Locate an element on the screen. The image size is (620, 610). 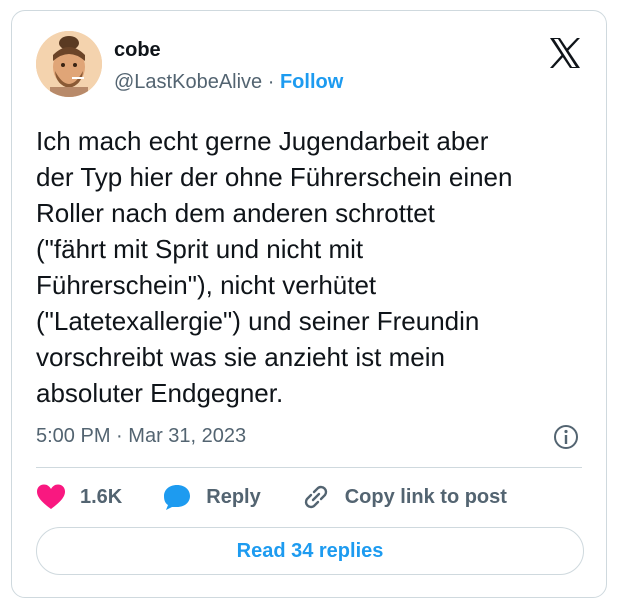
author-handle-line: @LastKobeAlive · Follow is located at coordinates (228, 82).